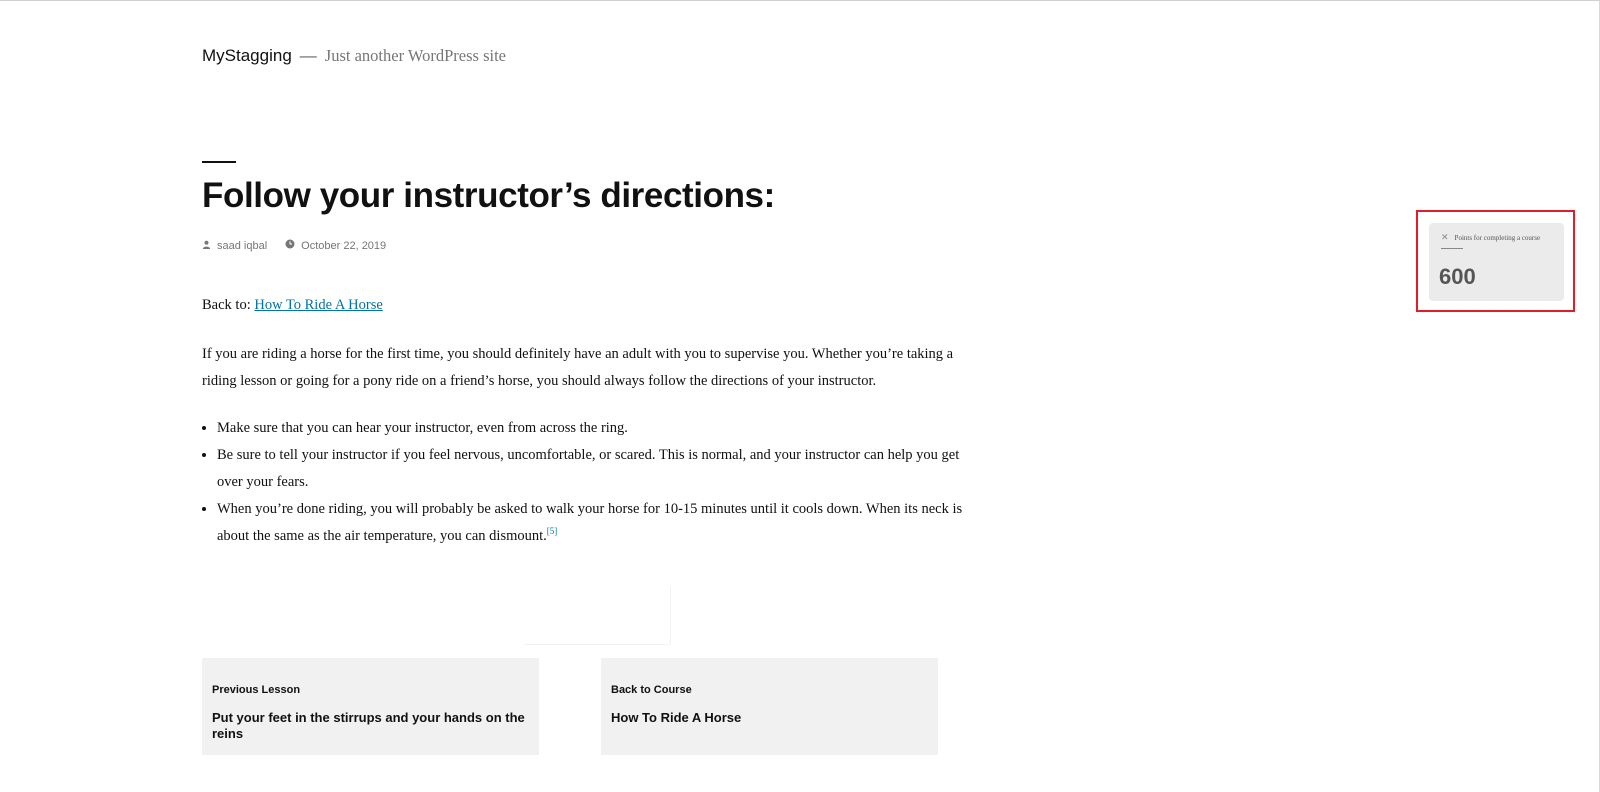 This screenshot has width=1600, height=792. I want to click on back-to-course-label: Back to Course, so click(651, 690).